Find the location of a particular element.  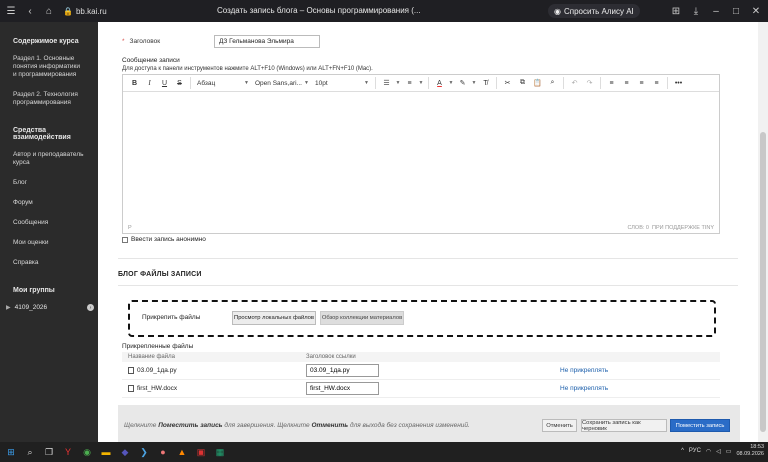

align-justify-icon: ≡ is located at coordinates (656, 83).